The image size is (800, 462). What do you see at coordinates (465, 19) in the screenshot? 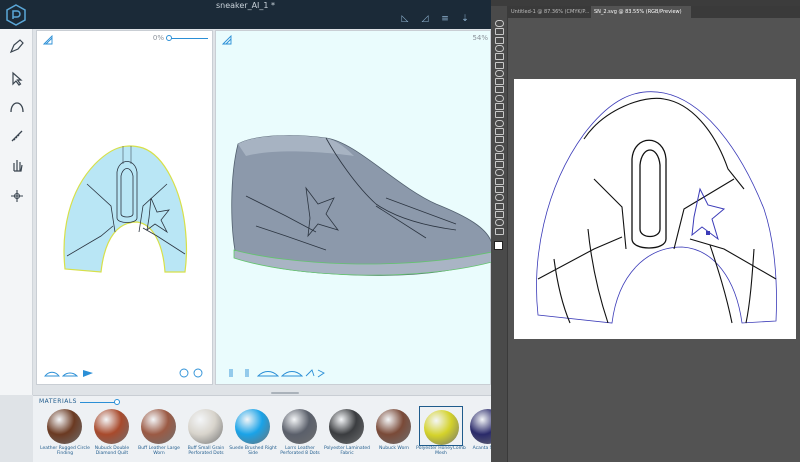
I see `sync-icon: ⇣` at bounding box center [465, 19].